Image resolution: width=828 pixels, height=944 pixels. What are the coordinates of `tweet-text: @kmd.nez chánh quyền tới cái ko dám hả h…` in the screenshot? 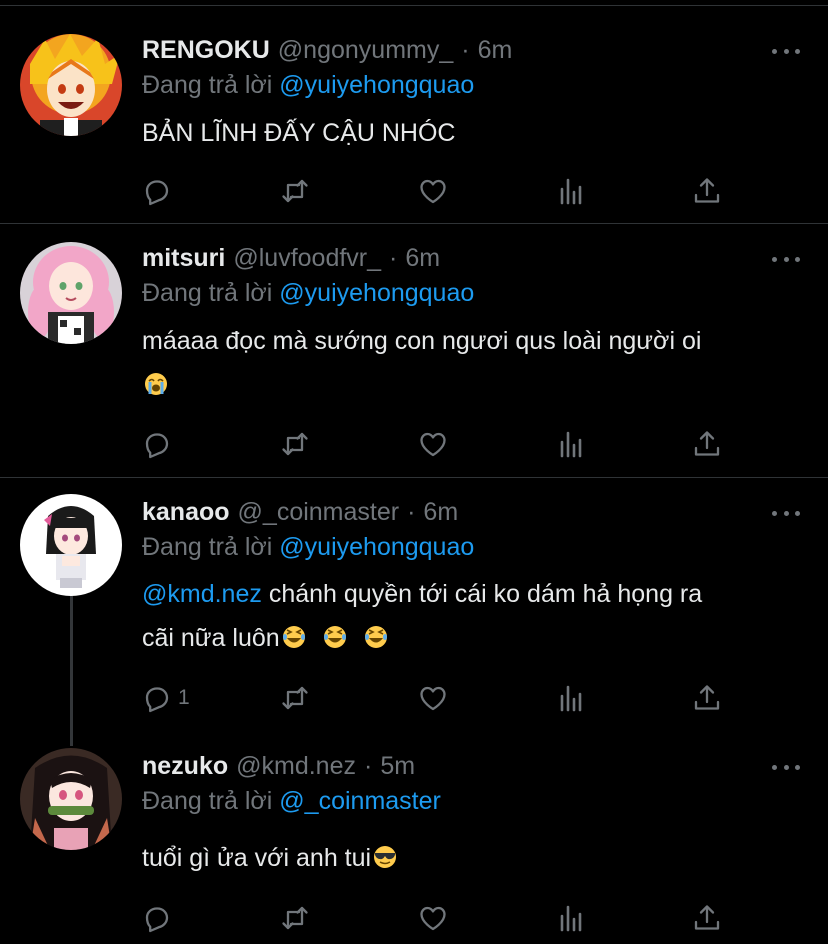 It's located at (472, 616).